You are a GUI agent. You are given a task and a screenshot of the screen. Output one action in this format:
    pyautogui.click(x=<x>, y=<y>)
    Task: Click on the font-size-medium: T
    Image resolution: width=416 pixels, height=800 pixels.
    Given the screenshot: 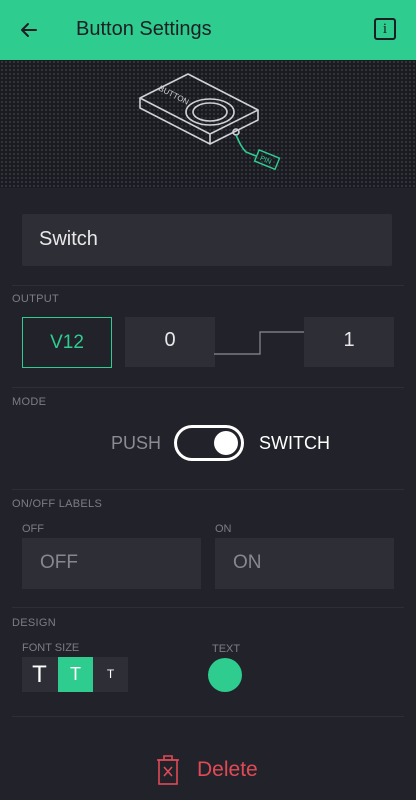 What is the action you would take?
    pyautogui.click(x=75, y=674)
    